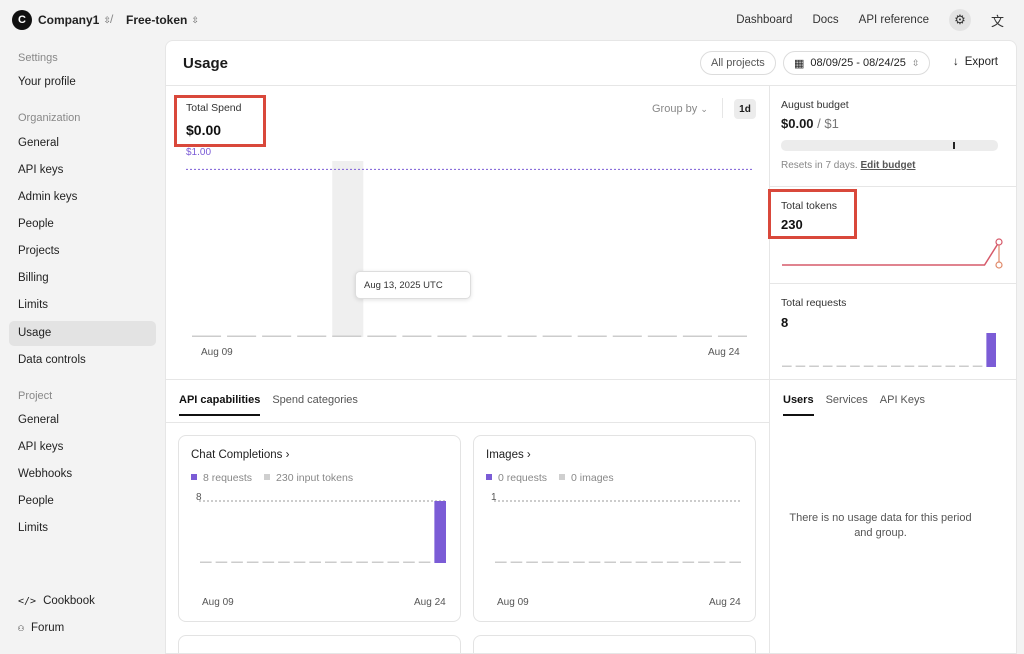  I want to click on sidebar-item-data-controls: Data controls, so click(82, 360).